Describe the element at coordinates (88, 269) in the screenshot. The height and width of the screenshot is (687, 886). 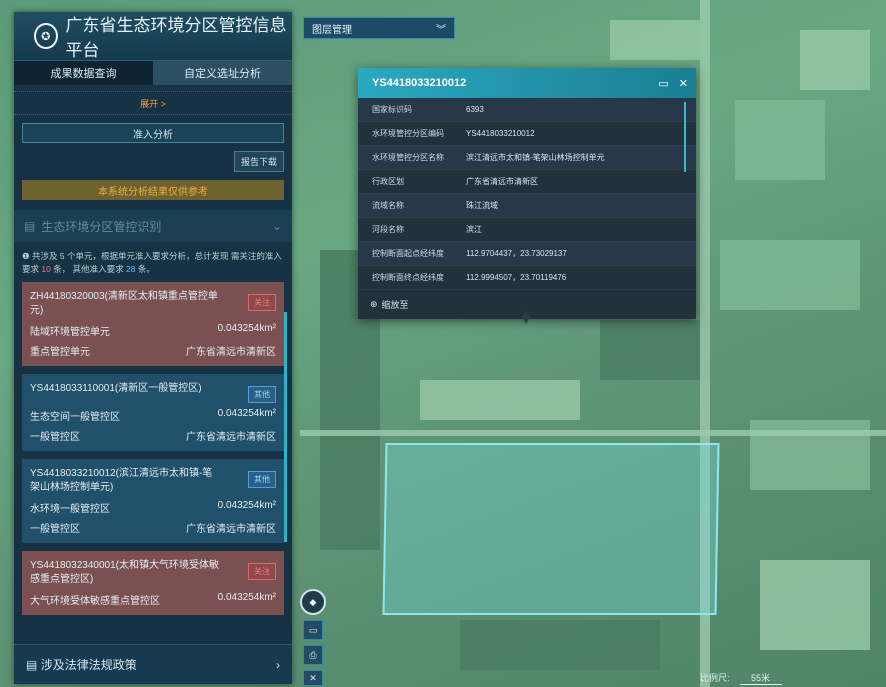
I see `summary-mid: 条， 其他准入要求` at that location.